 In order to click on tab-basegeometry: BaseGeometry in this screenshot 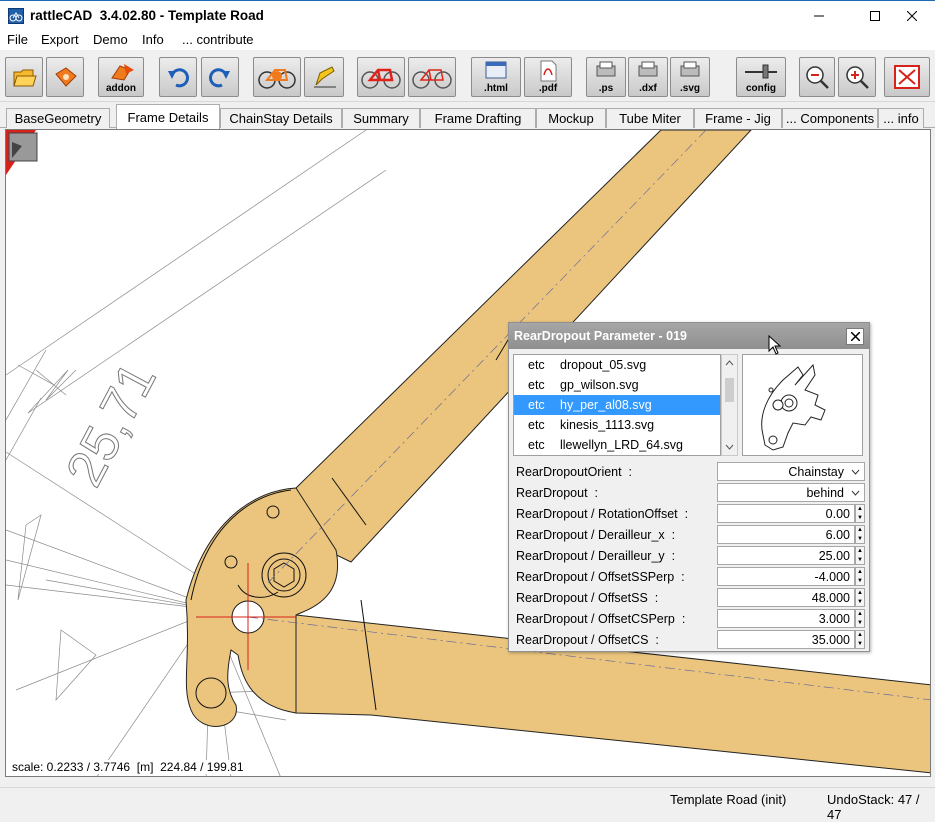, I will do `click(58, 118)`.